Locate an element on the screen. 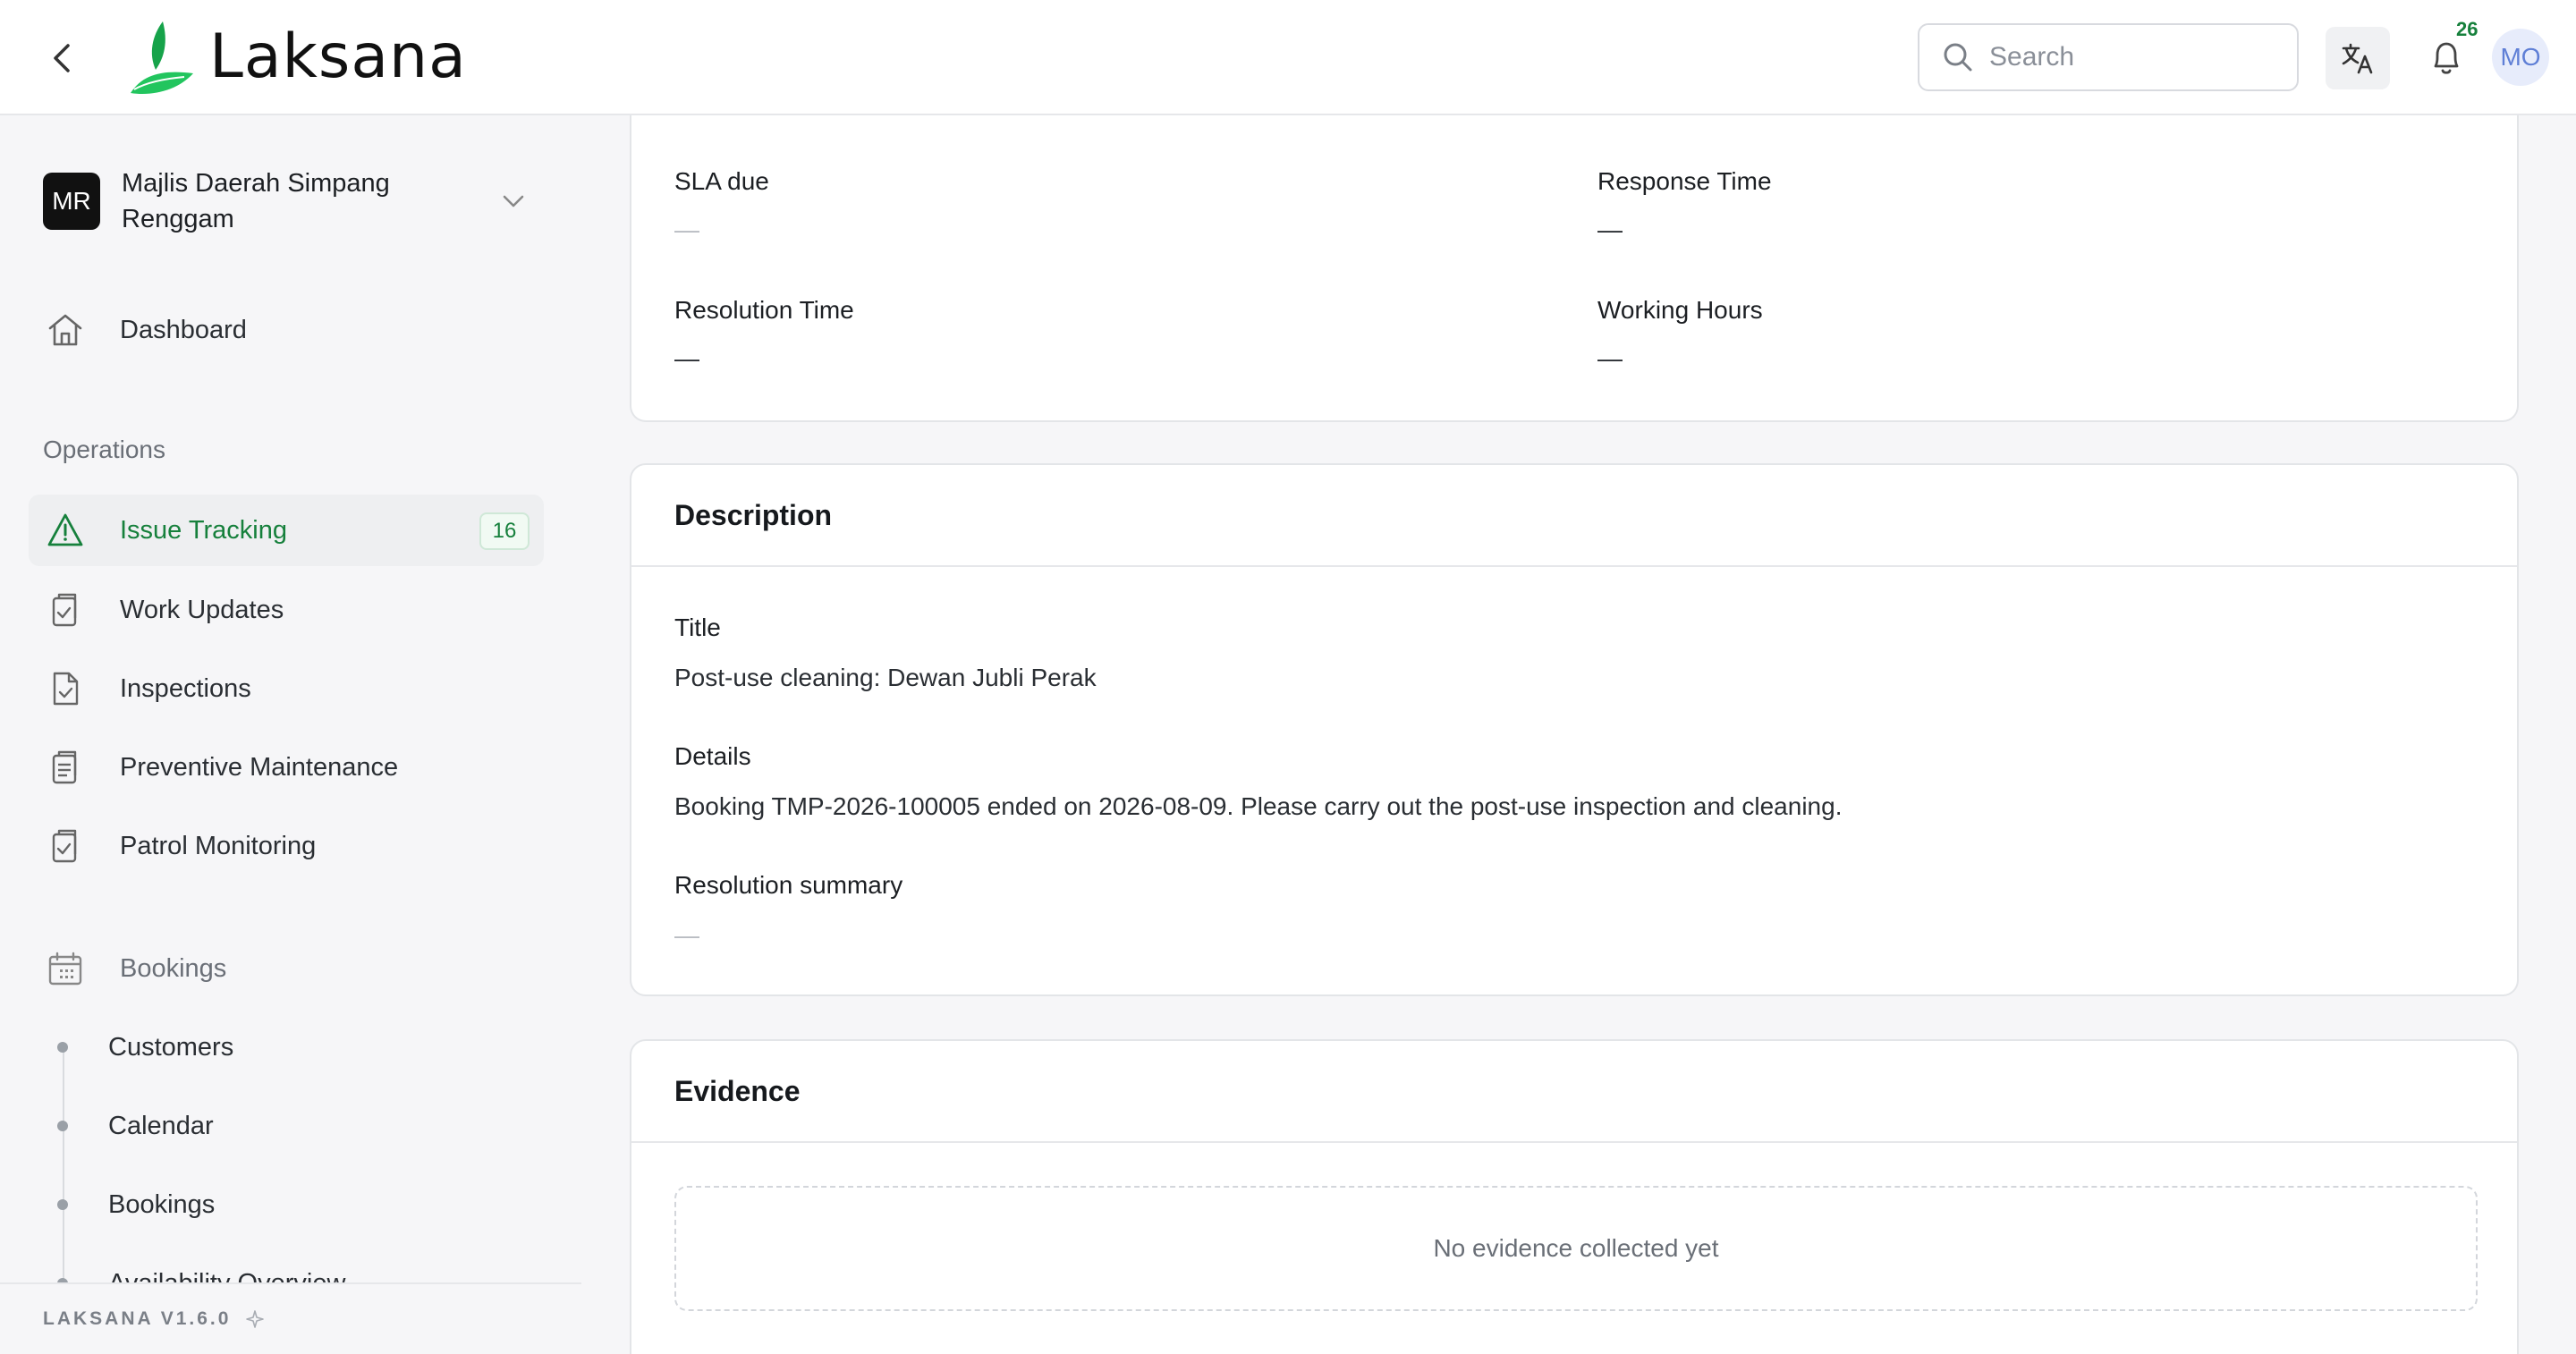  user-avatar: MO is located at coordinates (2520, 57).